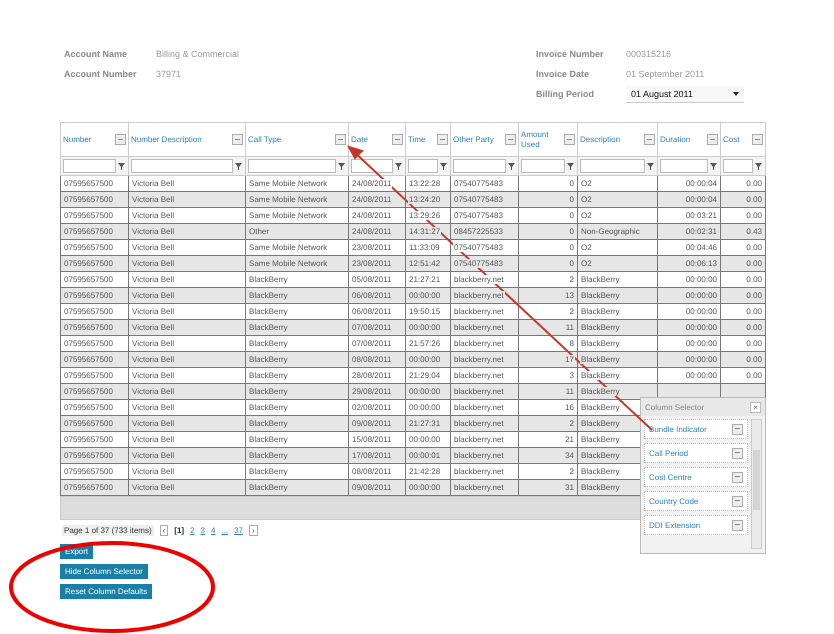 The image size is (834, 634). What do you see at coordinates (371, 455) in the screenshot?
I see `table-cell: 17/08/2011` at bounding box center [371, 455].